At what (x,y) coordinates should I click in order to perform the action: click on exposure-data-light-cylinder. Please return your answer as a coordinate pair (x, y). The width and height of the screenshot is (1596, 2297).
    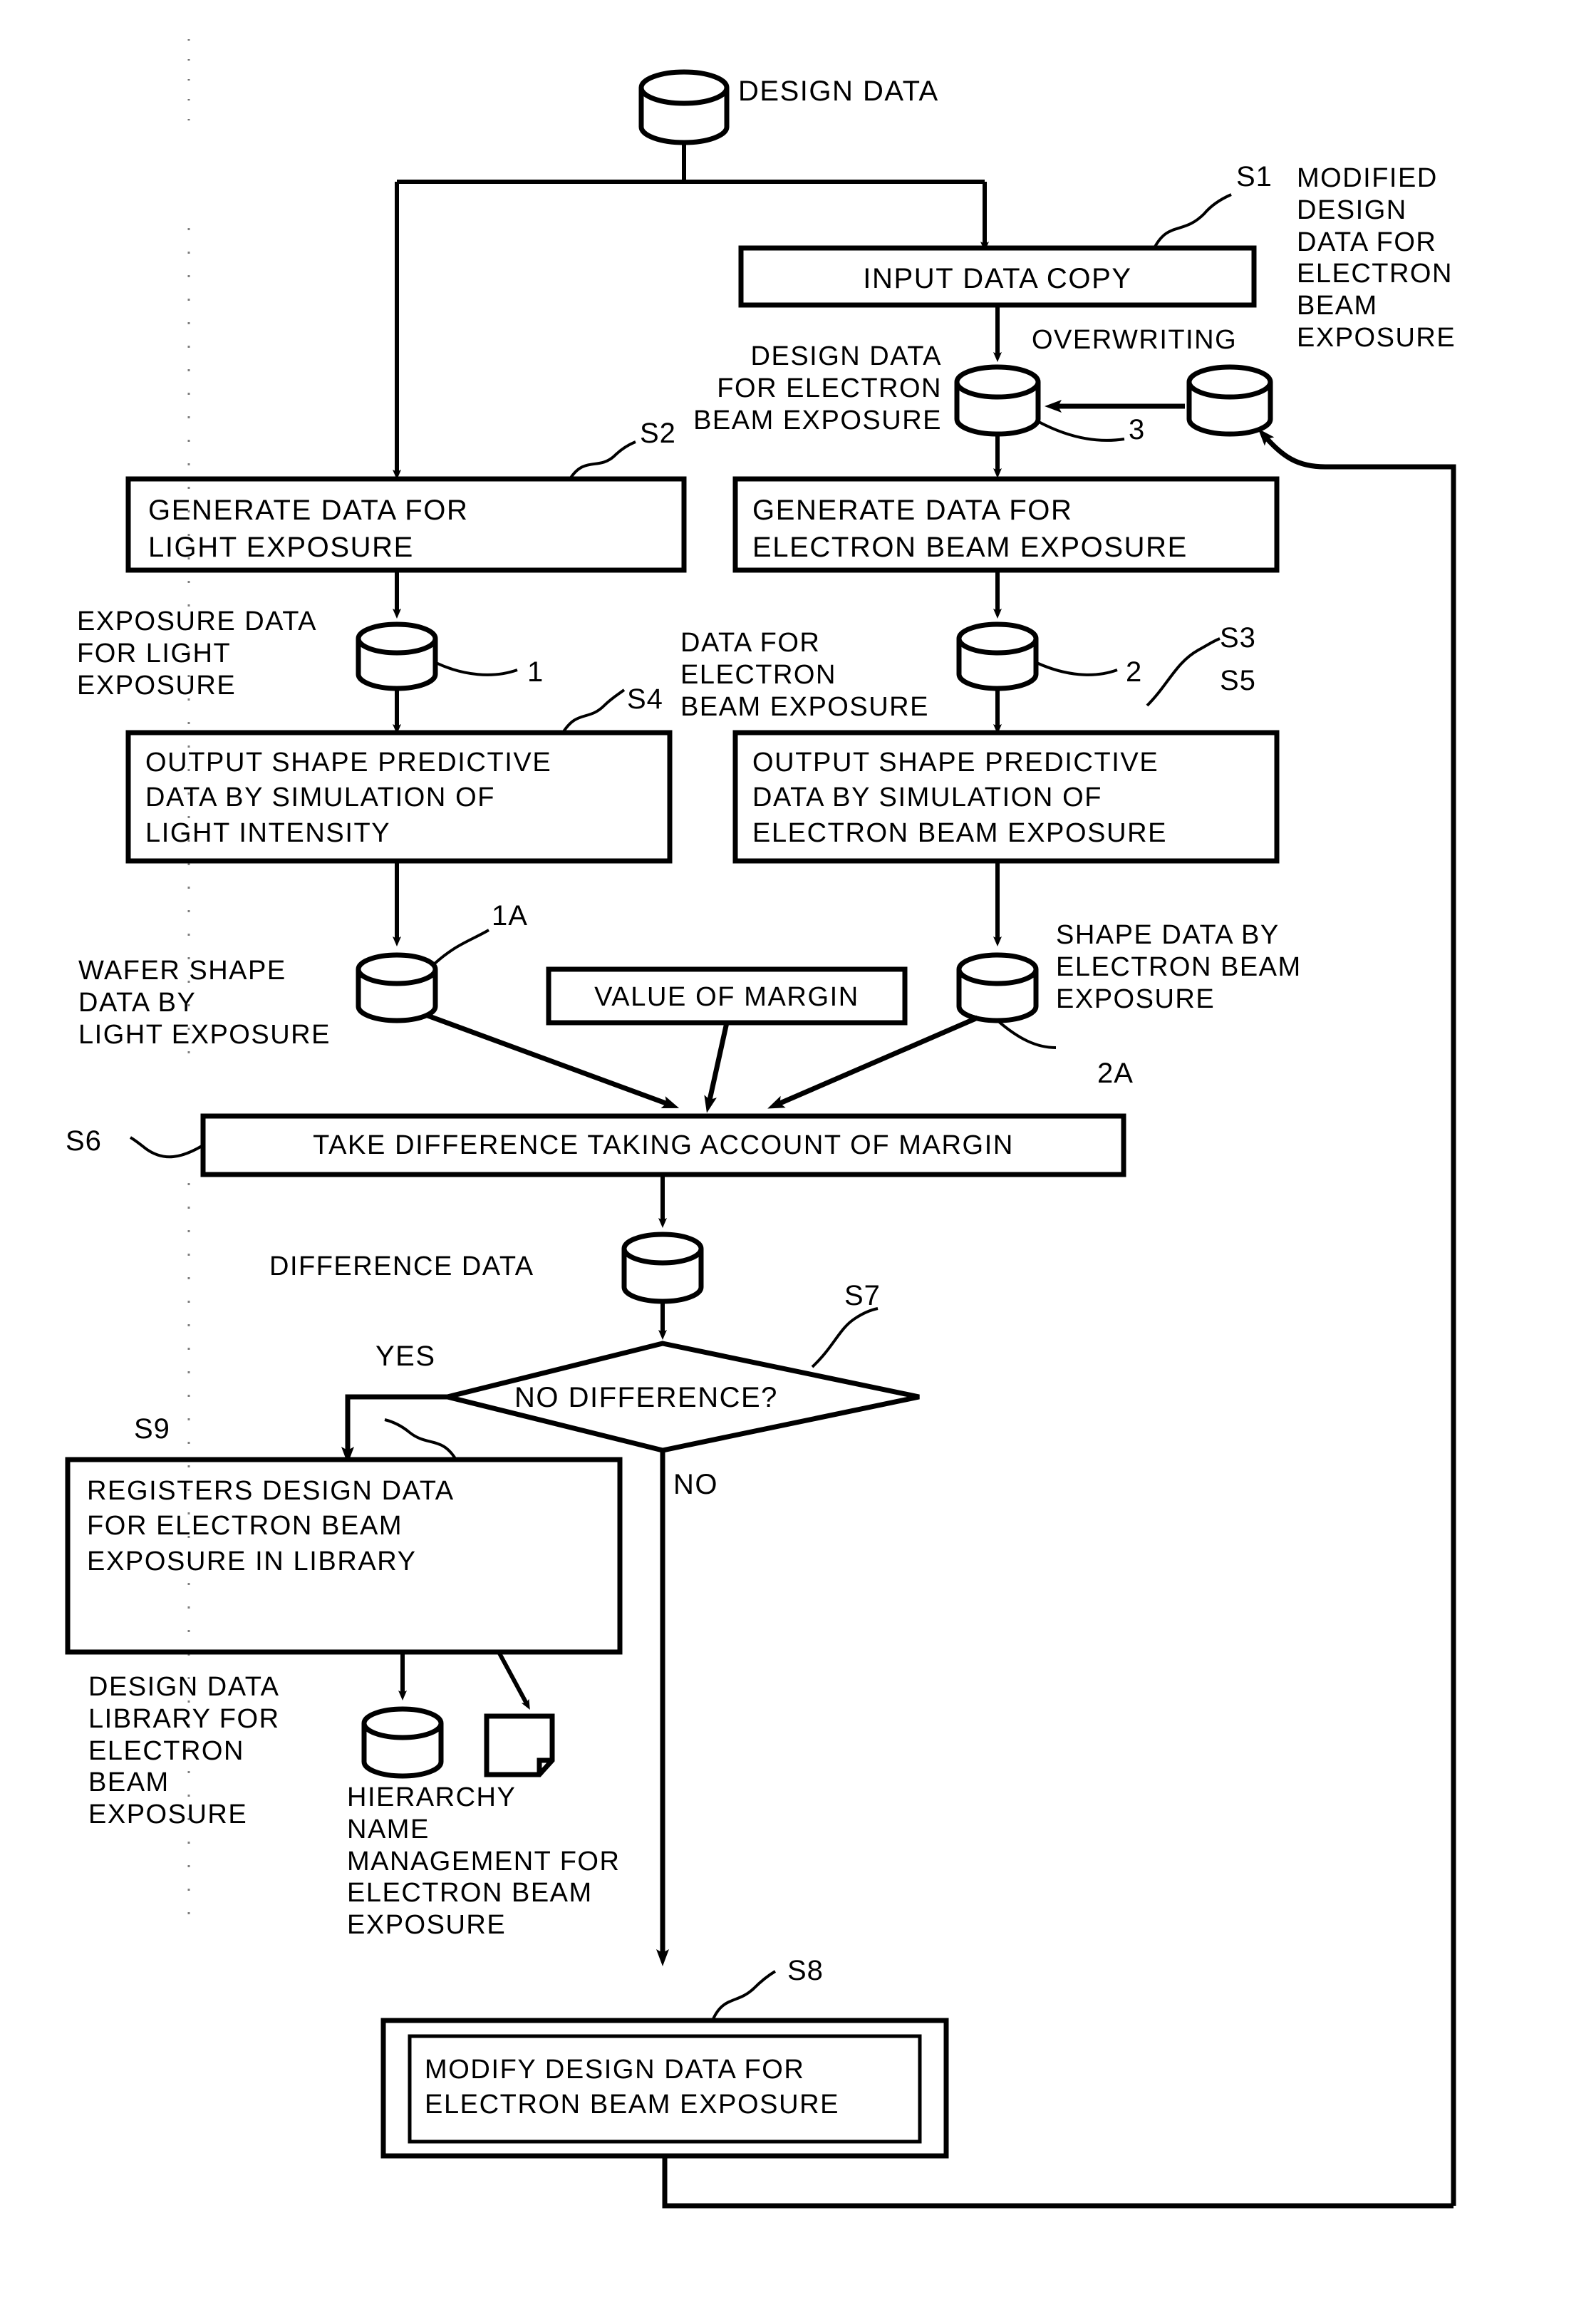
    Looking at the image, I should click on (397, 656).